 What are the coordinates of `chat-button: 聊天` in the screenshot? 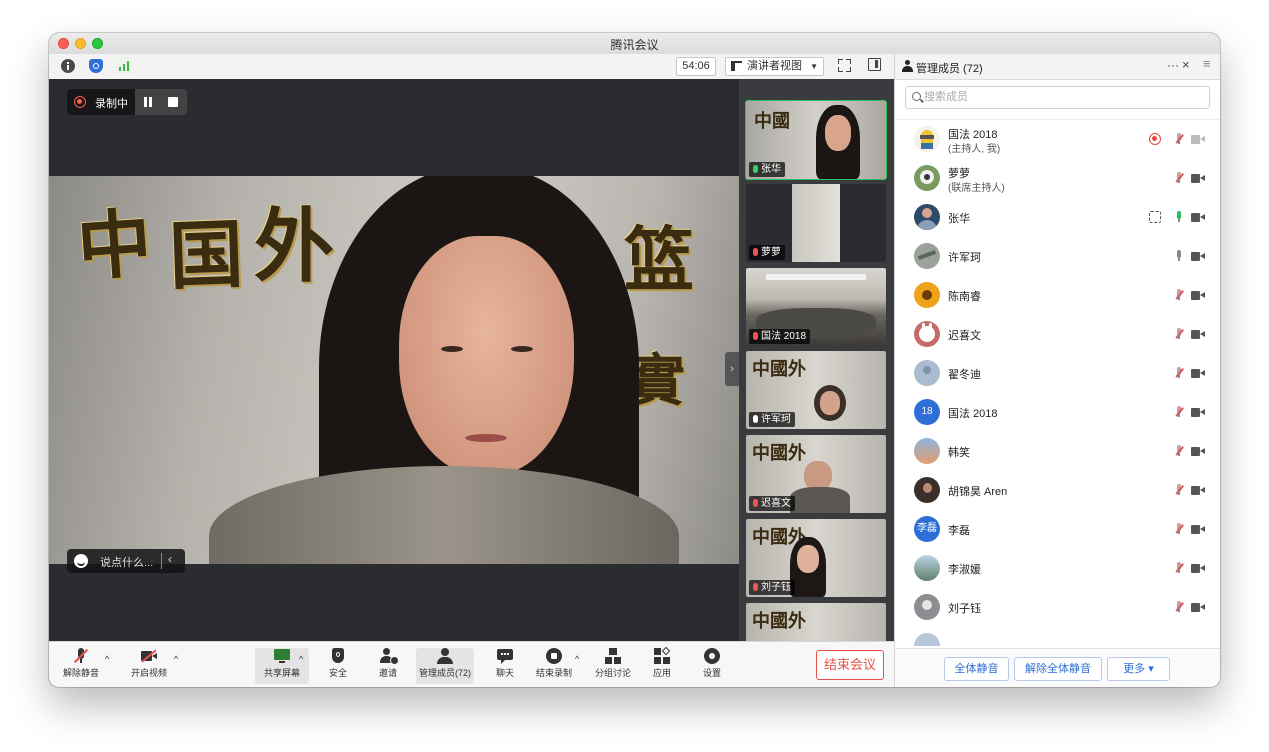 It's located at (505, 666).